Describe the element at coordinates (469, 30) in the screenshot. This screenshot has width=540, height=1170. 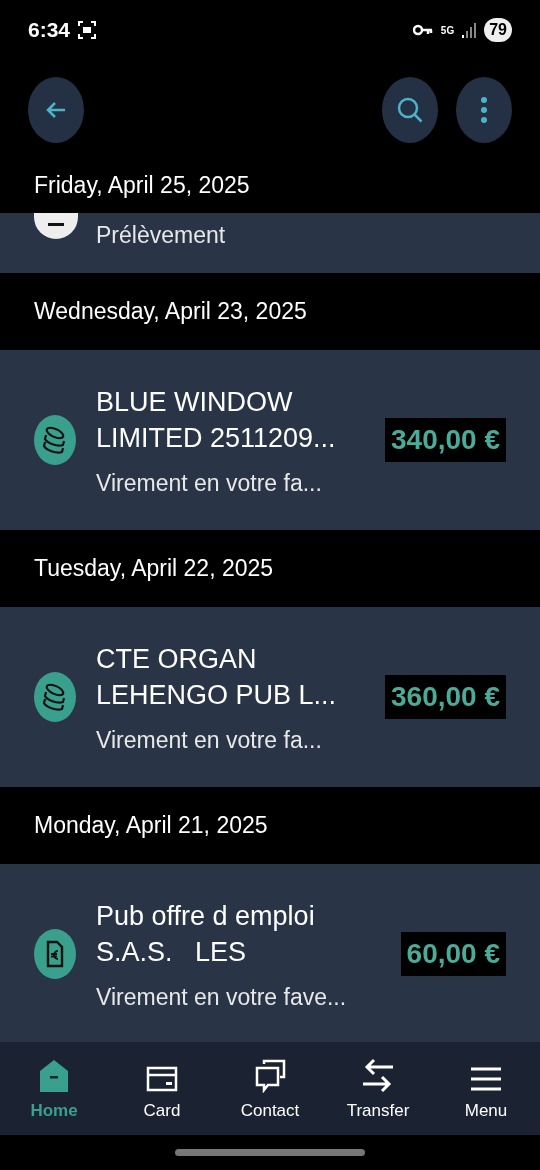
I see `signal-icon` at that location.